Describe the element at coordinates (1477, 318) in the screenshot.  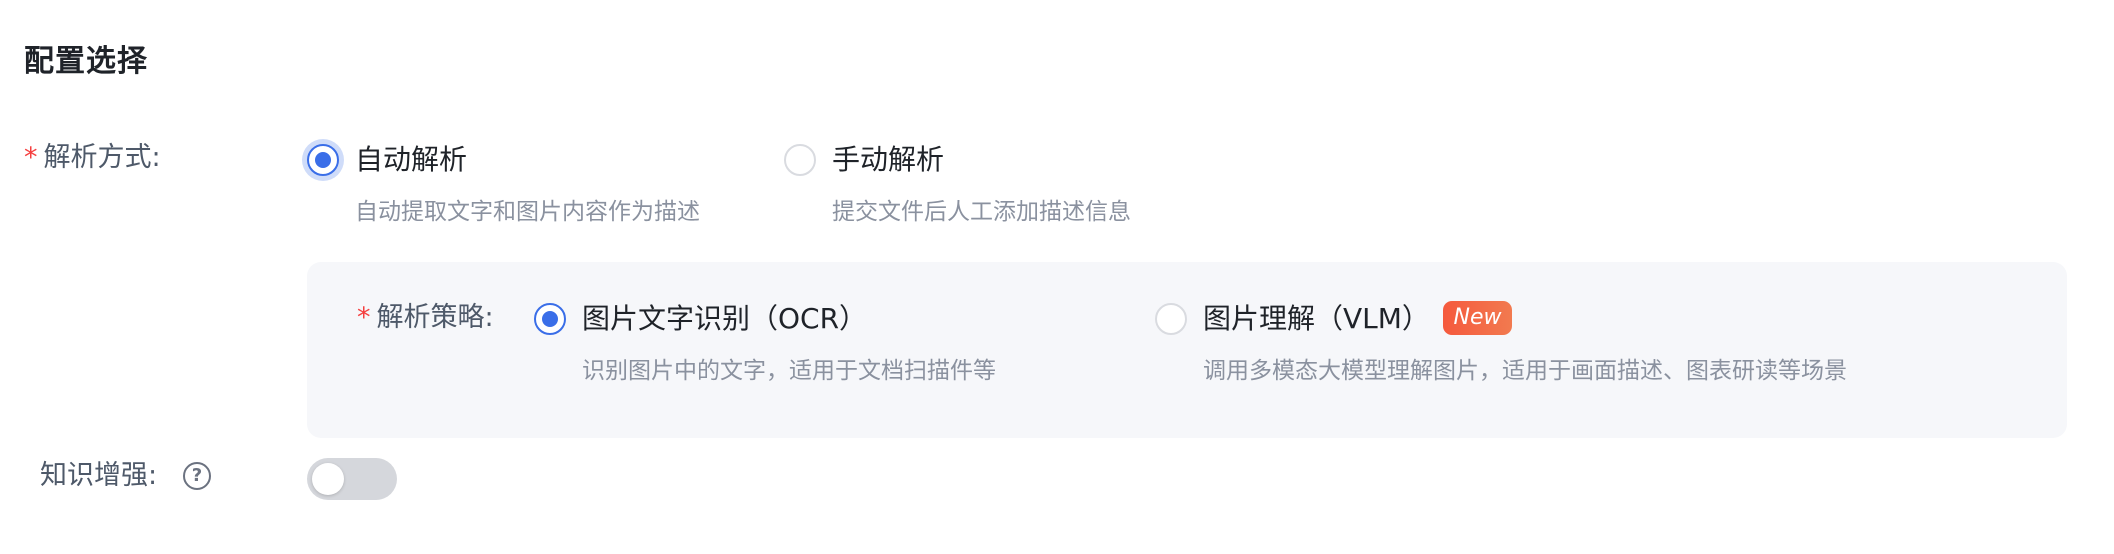
I see `new-badge: New` at that location.